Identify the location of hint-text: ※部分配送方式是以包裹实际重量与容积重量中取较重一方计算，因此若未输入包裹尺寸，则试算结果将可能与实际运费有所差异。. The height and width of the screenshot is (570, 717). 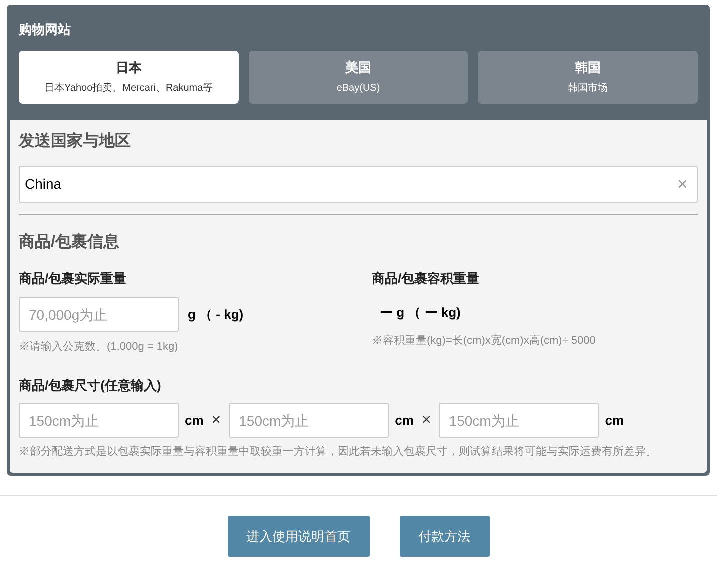
(338, 452).